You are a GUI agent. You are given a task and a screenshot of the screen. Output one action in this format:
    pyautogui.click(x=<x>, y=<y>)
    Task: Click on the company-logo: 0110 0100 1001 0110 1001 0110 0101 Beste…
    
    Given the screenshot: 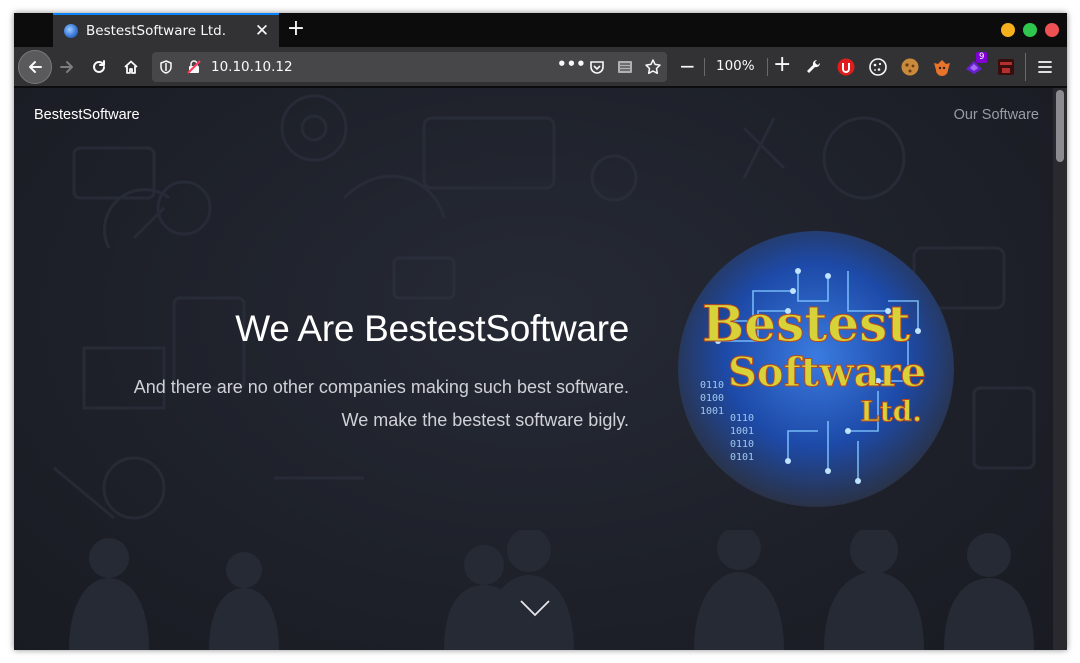 What is the action you would take?
    pyautogui.click(x=816, y=369)
    